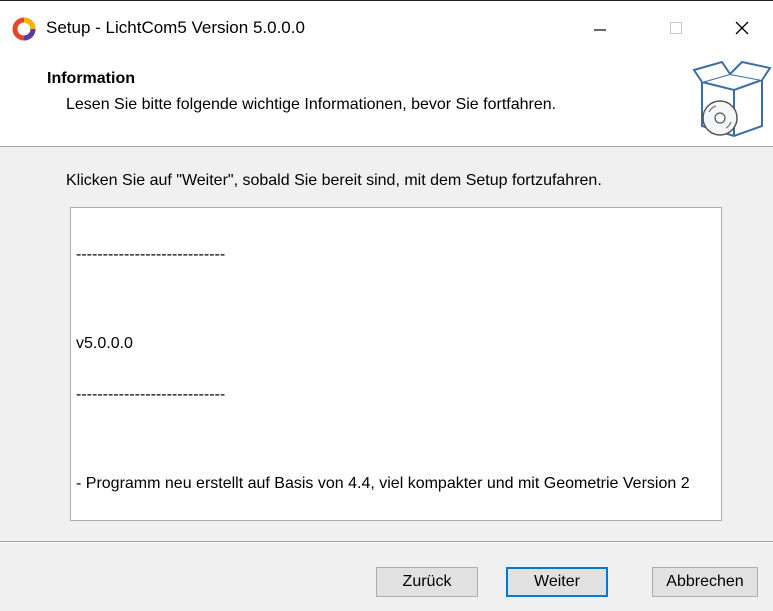 This screenshot has width=773, height=611. What do you see at coordinates (386, 542) in the screenshot?
I see `footer-divider` at bounding box center [386, 542].